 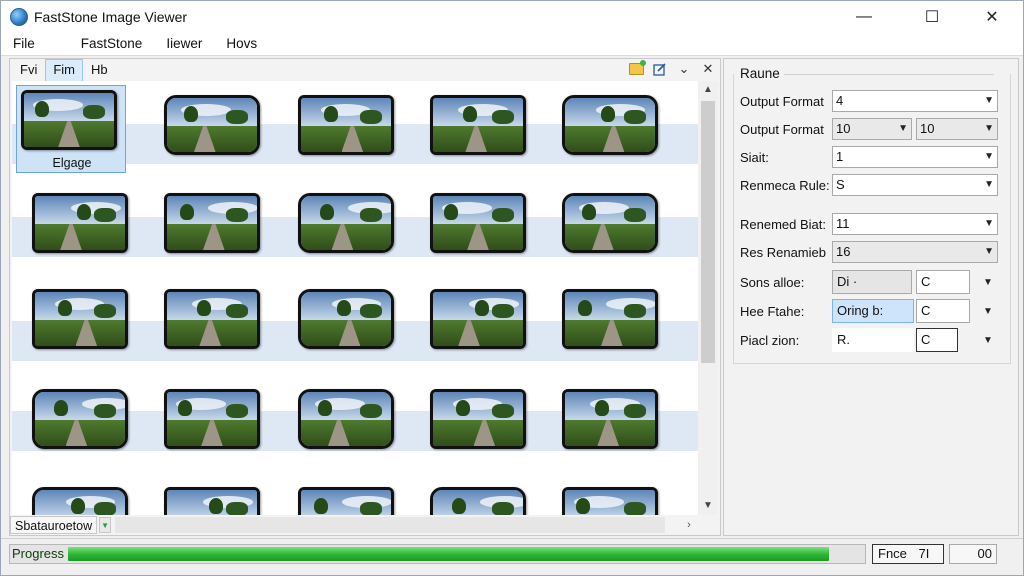 What do you see at coordinates (708, 90) in the screenshot?
I see `scroll-up-icon: ▲` at bounding box center [708, 90].